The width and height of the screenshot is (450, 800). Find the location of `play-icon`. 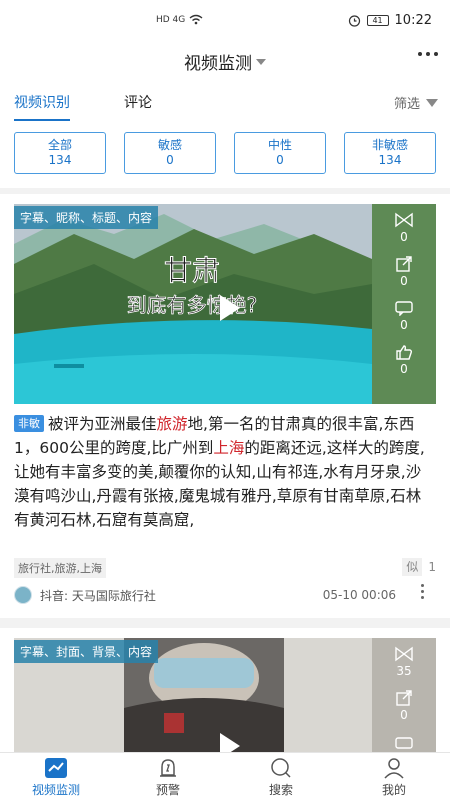

play-icon is located at coordinates (228, 308).